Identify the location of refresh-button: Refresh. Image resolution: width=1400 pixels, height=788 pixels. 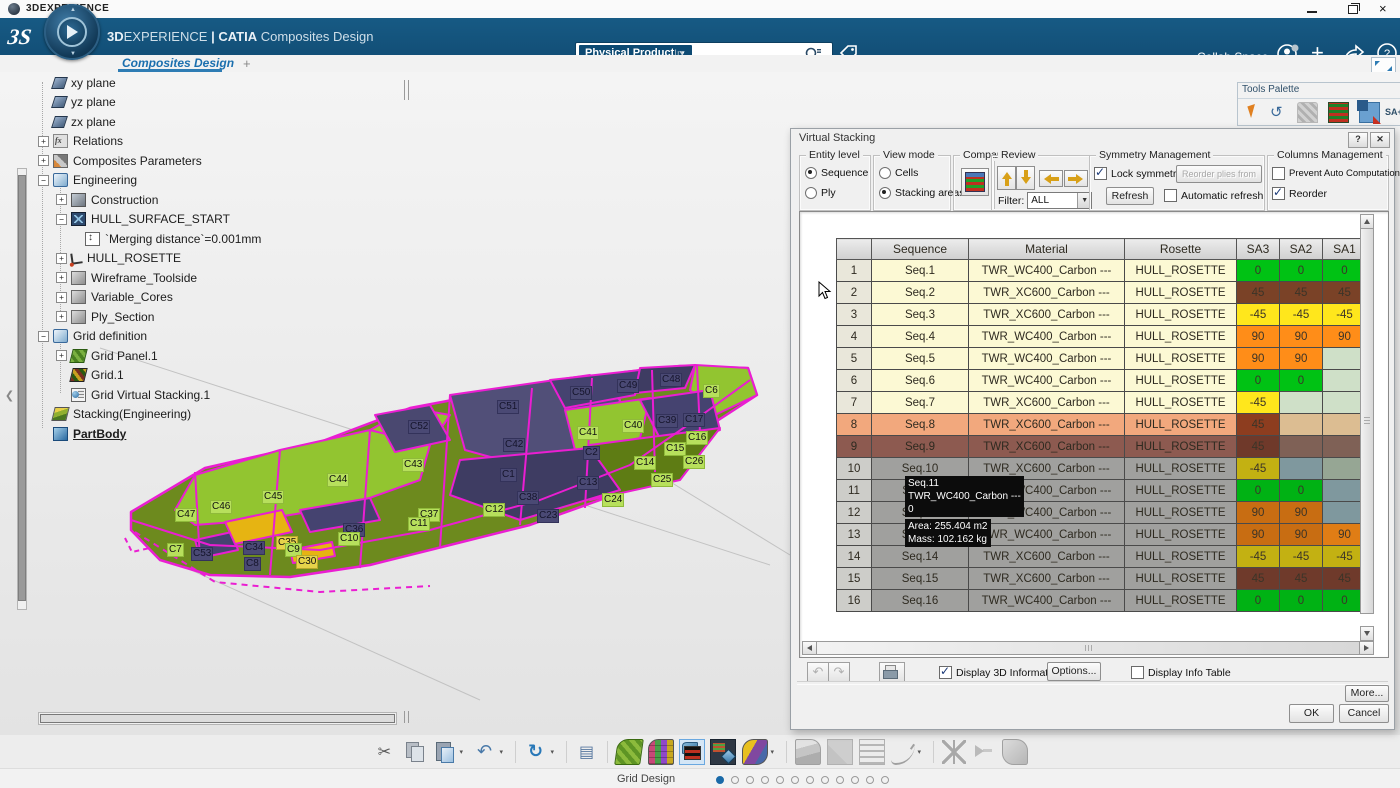
(1130, 196).